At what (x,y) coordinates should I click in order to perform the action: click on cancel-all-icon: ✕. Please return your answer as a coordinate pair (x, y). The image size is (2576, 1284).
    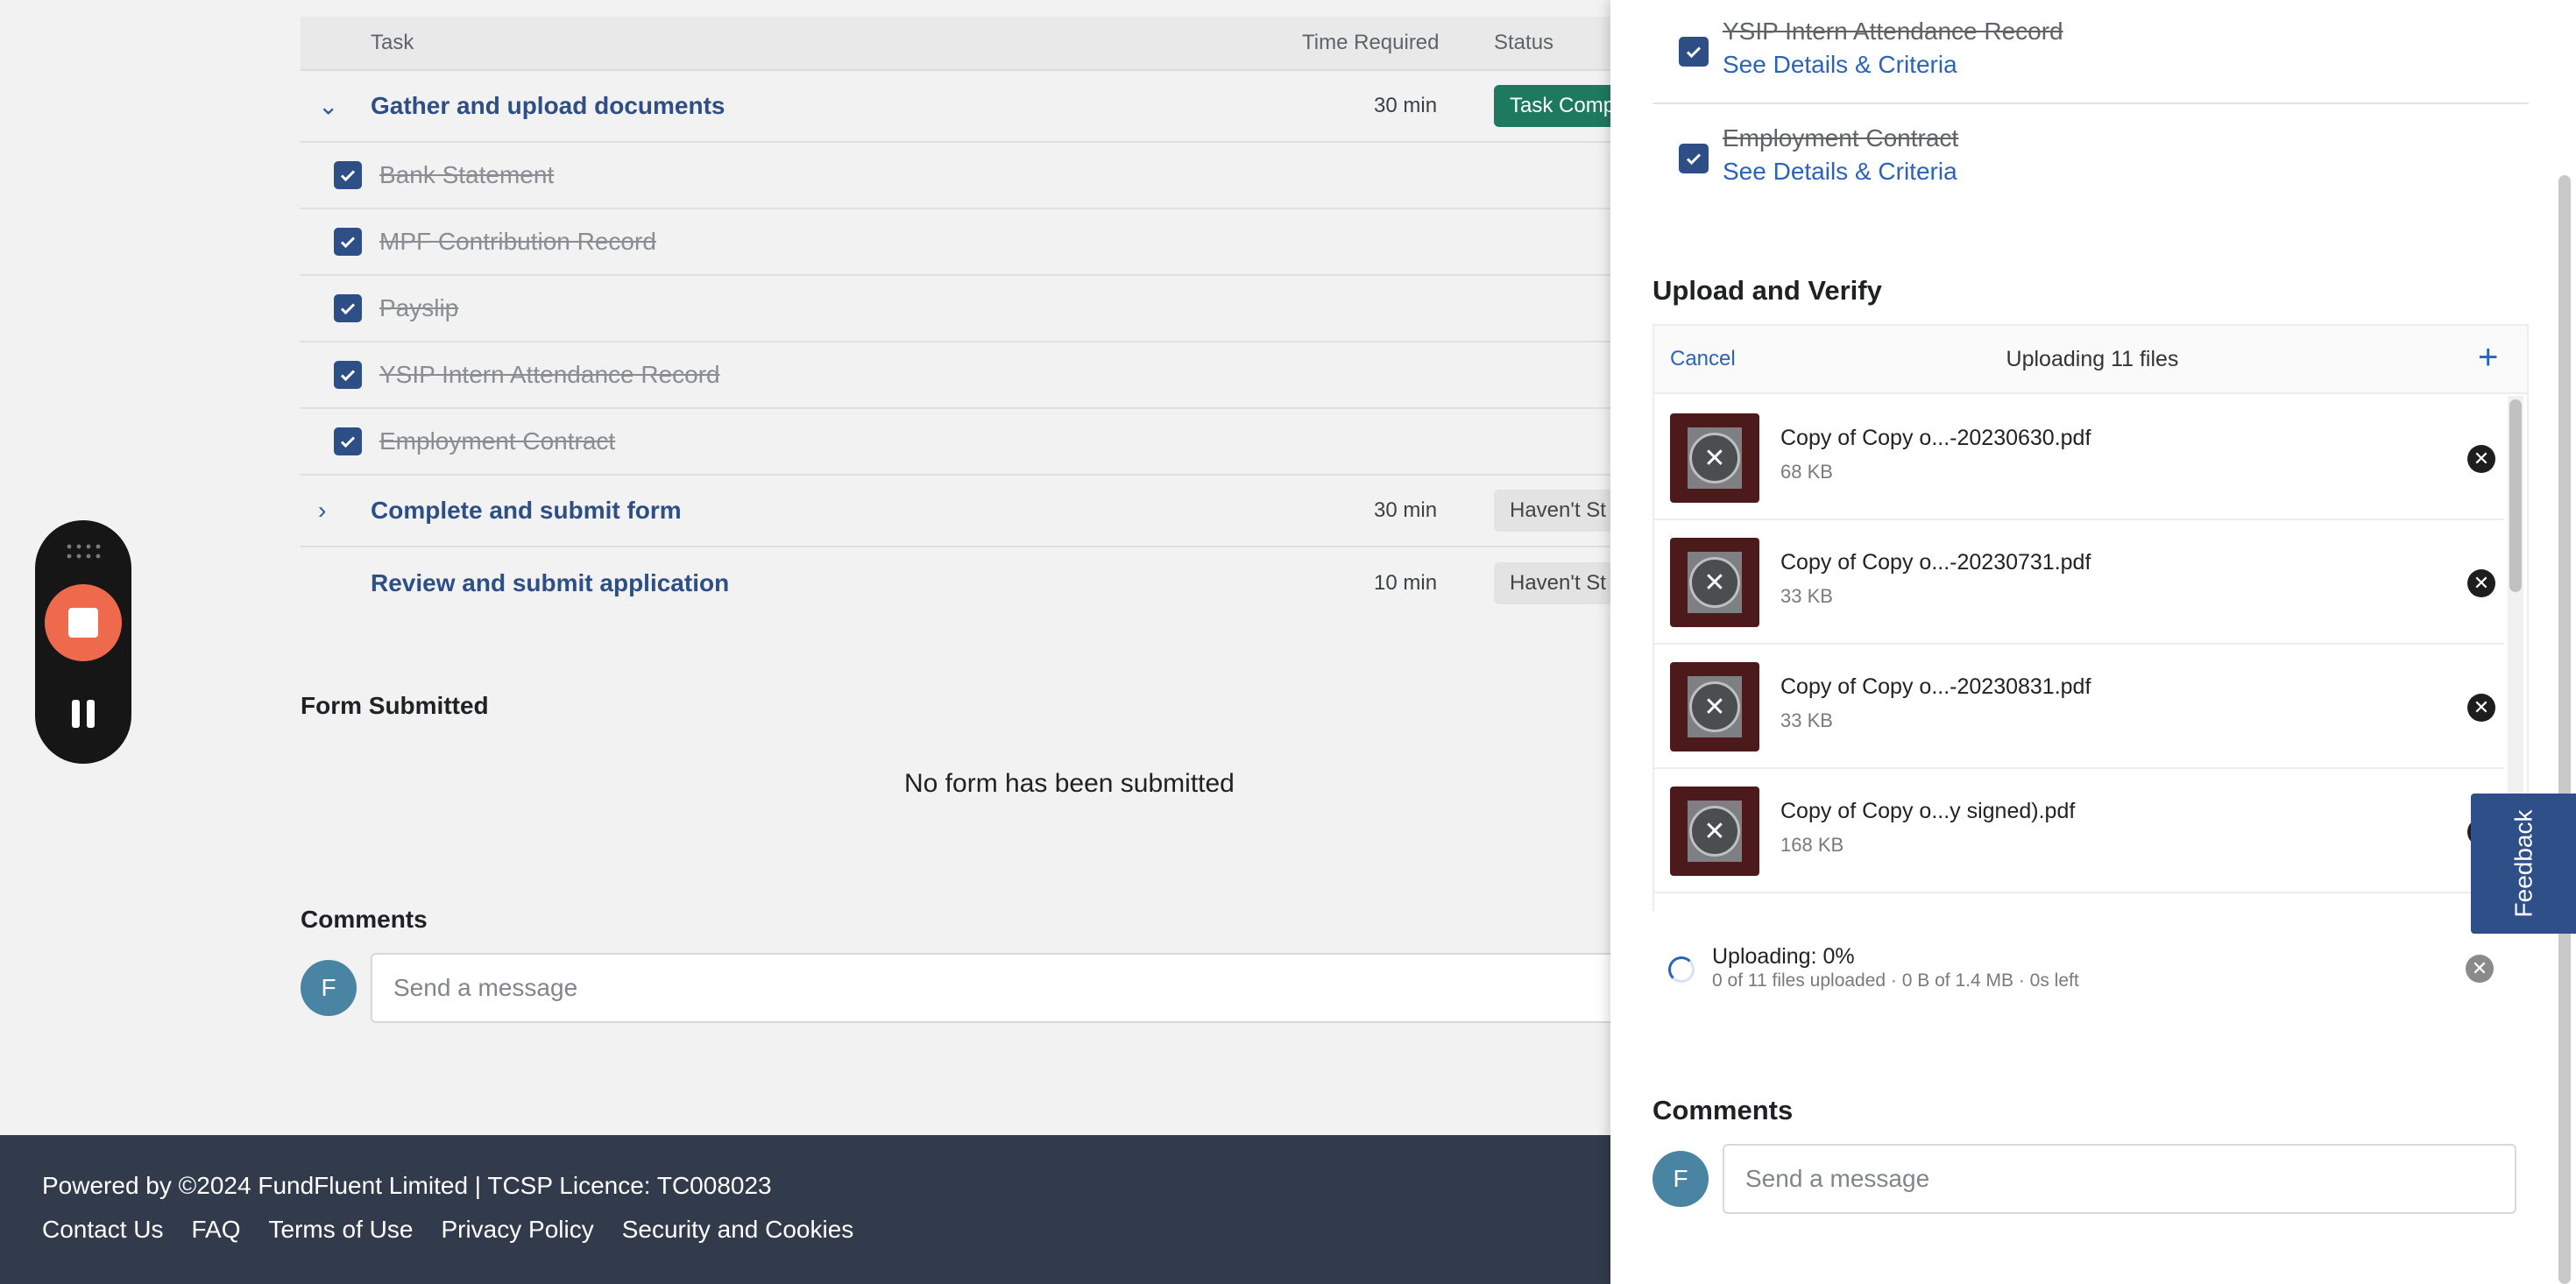
    Looking at the image, I should click on (2480, 969).